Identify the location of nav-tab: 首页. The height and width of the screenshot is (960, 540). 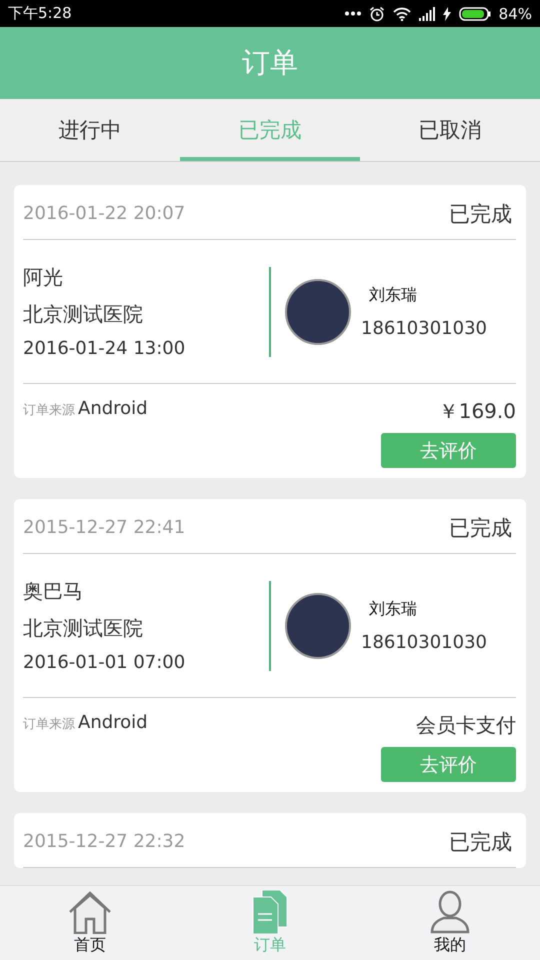
(90, 923).